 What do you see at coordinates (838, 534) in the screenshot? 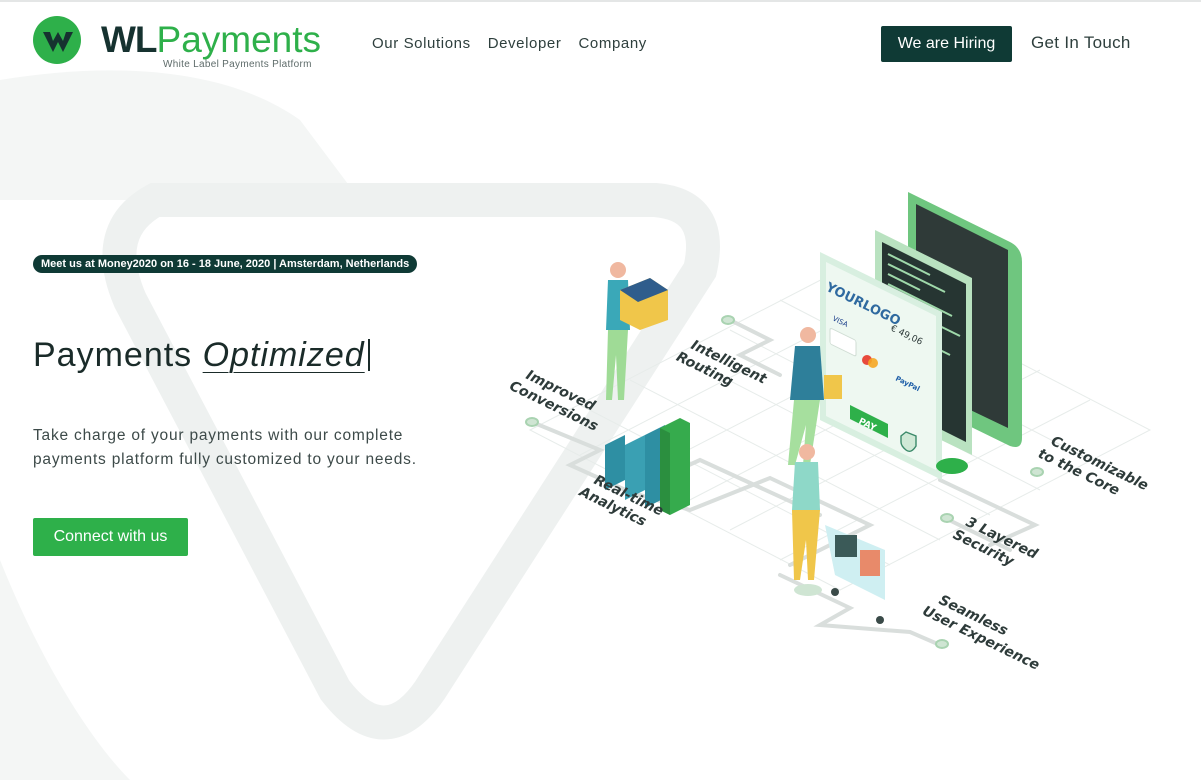
I see `person-with-cart` at bounding box center [838, 534].